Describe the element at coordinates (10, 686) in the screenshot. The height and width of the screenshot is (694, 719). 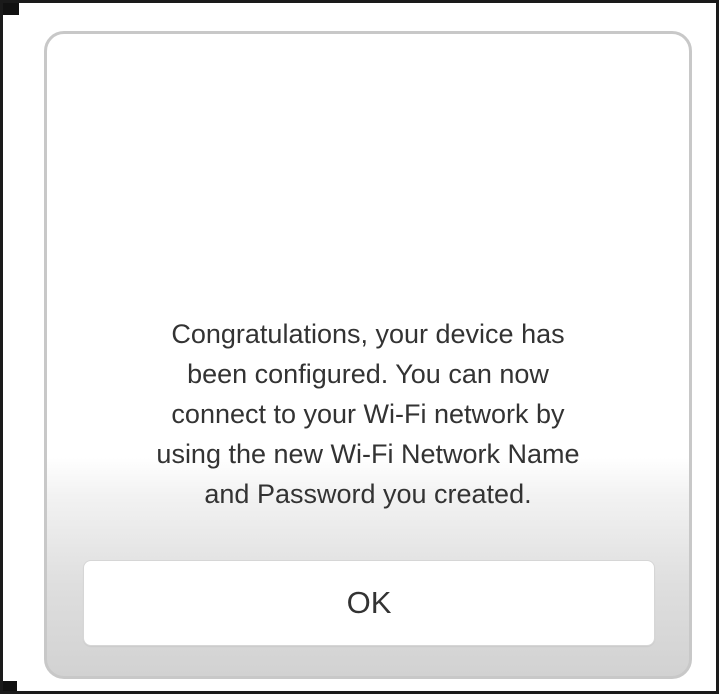
I see `frame-corner-bottom-left` at that location.